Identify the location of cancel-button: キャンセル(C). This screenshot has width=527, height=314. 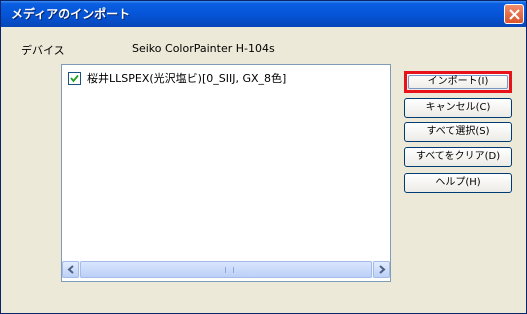
(458, 108).